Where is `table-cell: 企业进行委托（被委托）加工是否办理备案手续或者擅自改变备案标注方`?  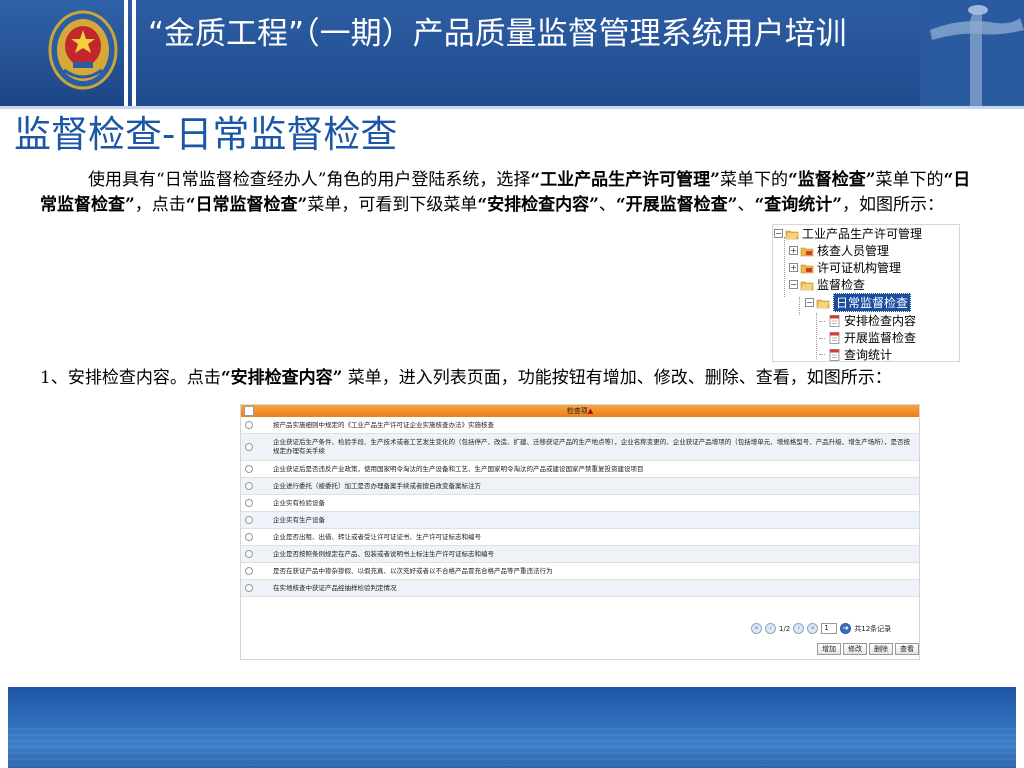
table-cell: 企业进行委托（被委托）加工是否办理备案手续或者擅自改变备案标注方 is located at coordinates (377, 485).